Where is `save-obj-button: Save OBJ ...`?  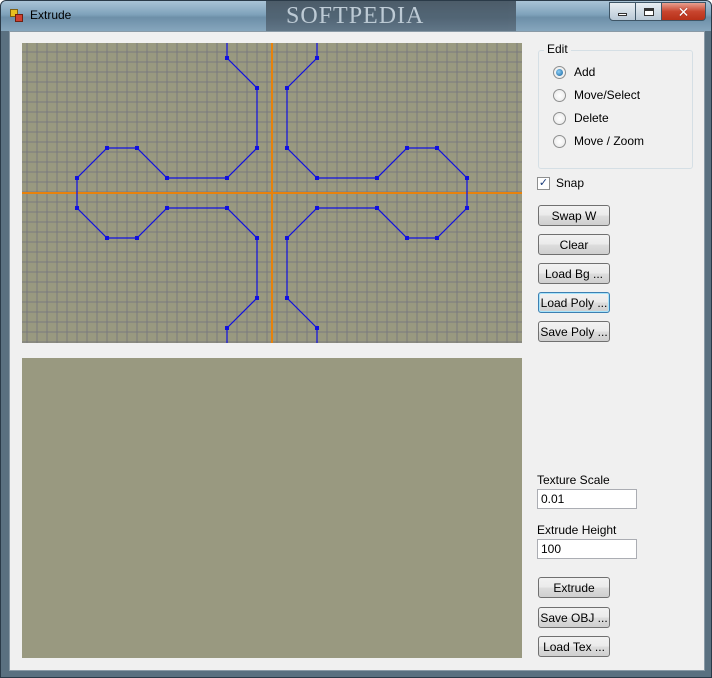 save-obj-button: Save OBJ ... is located at coordinates (574, 617).